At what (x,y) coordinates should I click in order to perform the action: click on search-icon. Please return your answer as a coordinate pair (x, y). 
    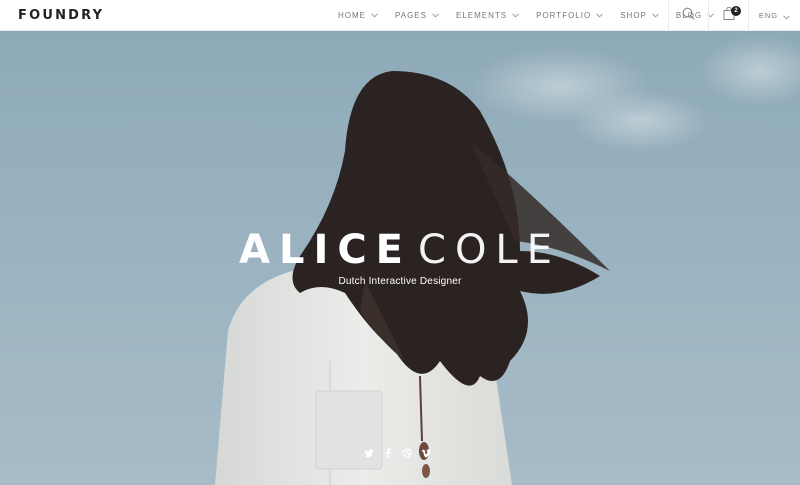
    Looking at the image, I should click on (688, 16).